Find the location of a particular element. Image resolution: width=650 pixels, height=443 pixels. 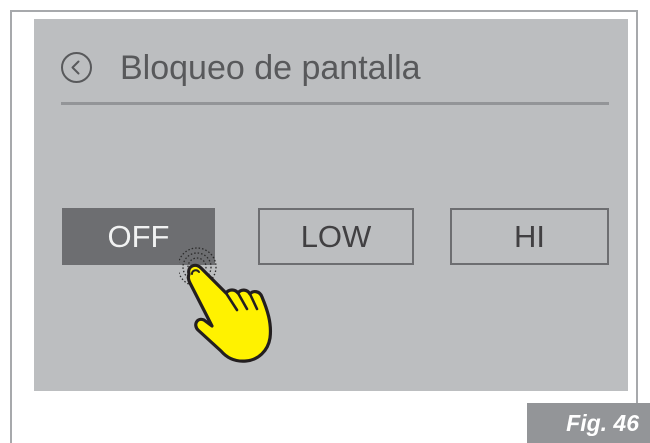

option-low-button: LOW is located at coordinates (336, 236).